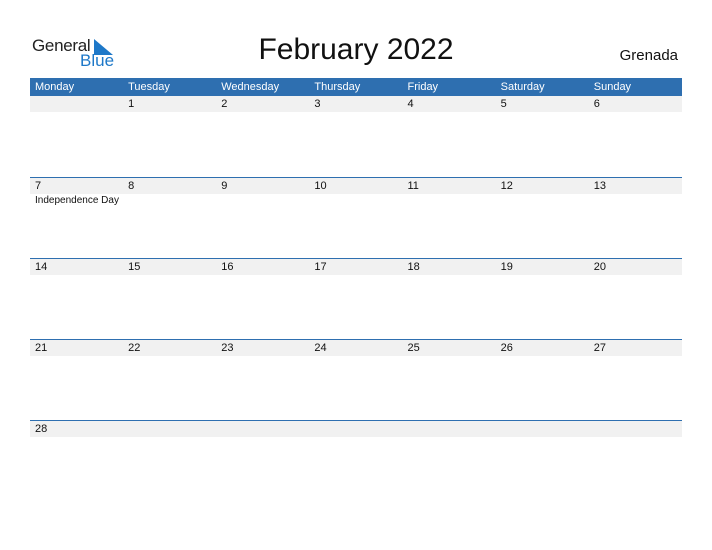 The height and width of the screenshot is (550, 712). I want to click on day-number: 27, so click(599, 348).